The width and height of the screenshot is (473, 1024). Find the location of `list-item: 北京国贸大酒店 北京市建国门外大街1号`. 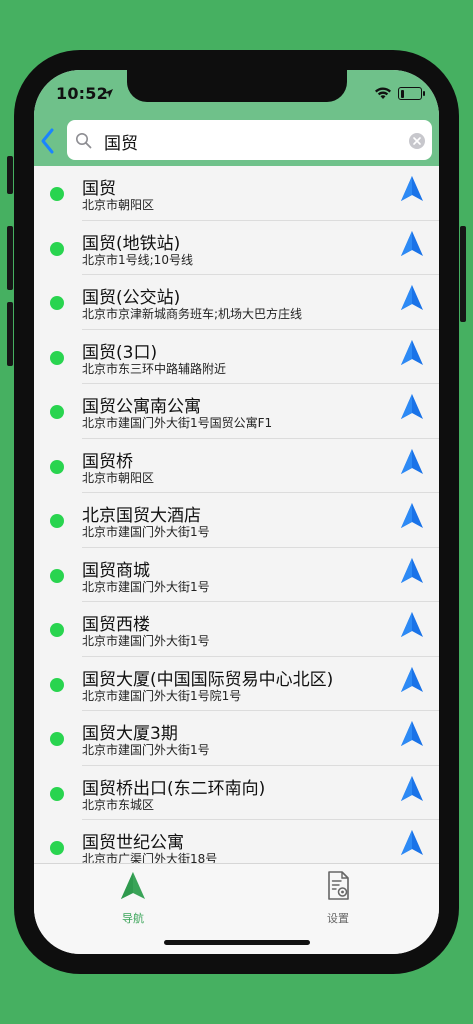

list-item: 北京国贸大酒店 北京市建国门外大街1号 is located at coordinates (236, 520).